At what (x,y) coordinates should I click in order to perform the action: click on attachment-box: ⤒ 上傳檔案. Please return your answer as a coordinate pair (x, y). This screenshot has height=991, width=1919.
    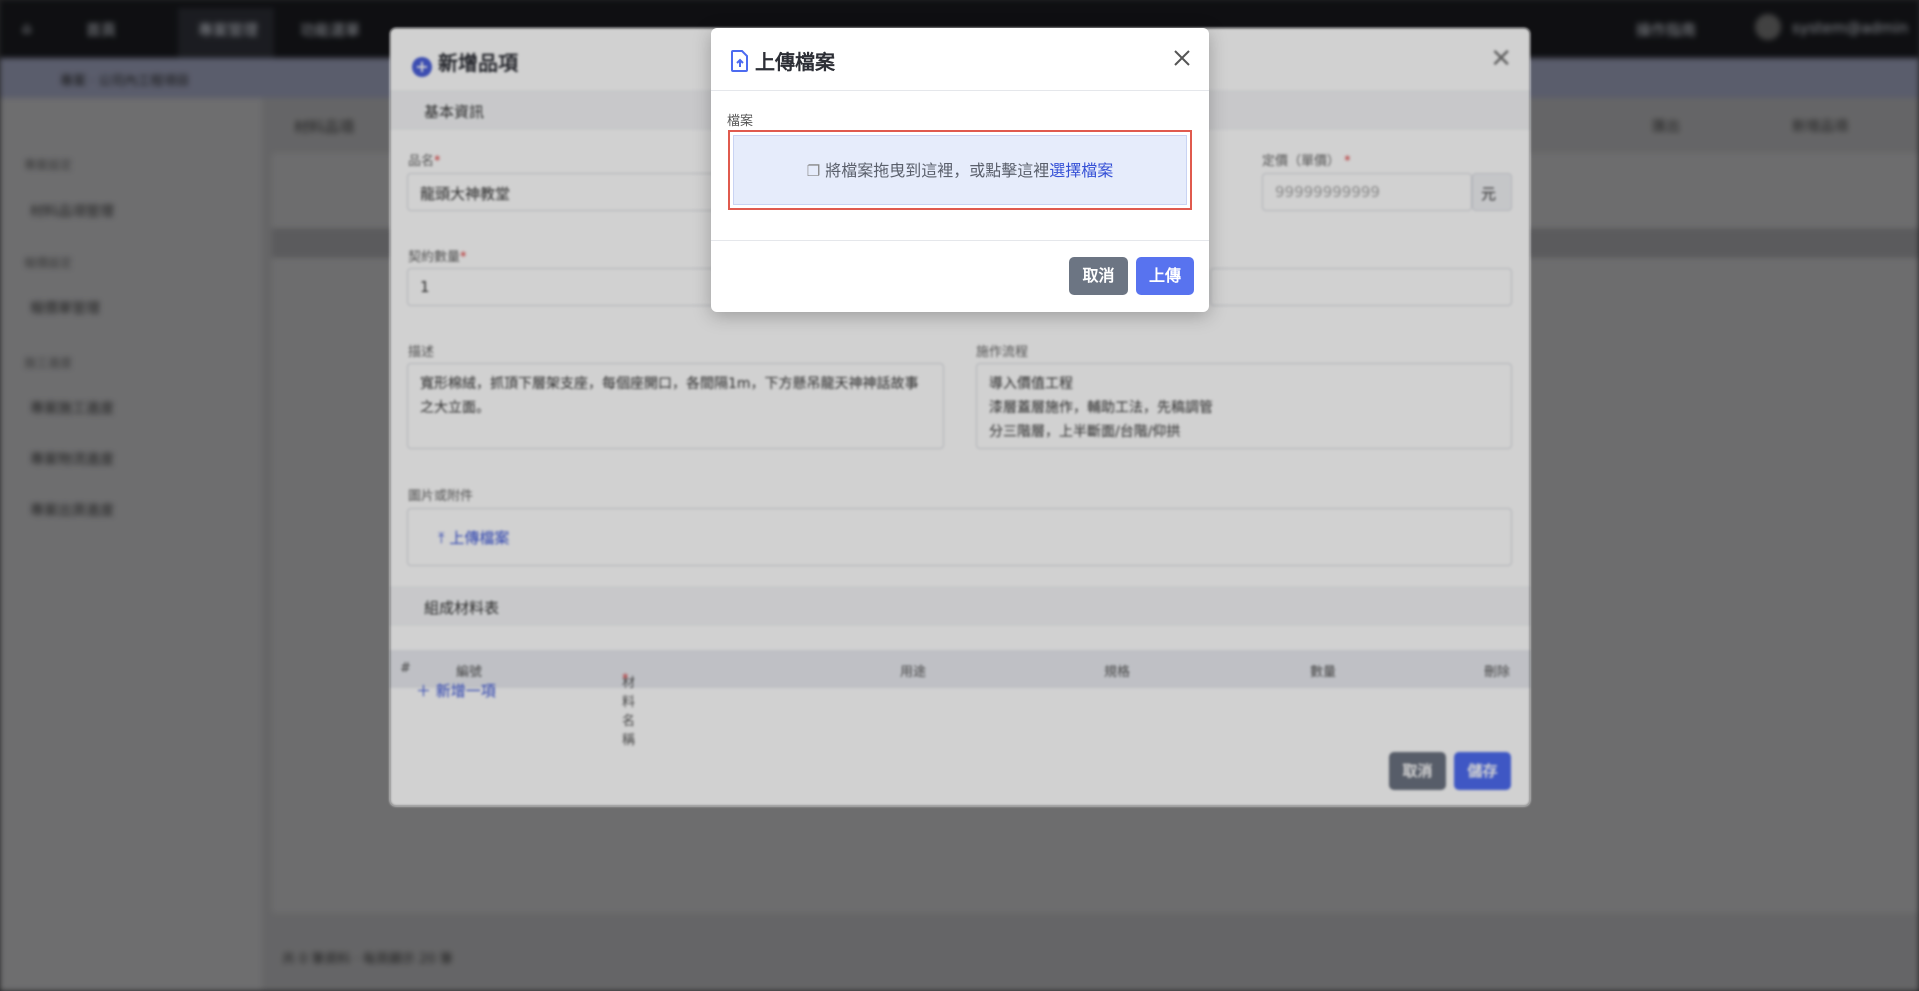
    Looking at the image, I should click on (959, 537).